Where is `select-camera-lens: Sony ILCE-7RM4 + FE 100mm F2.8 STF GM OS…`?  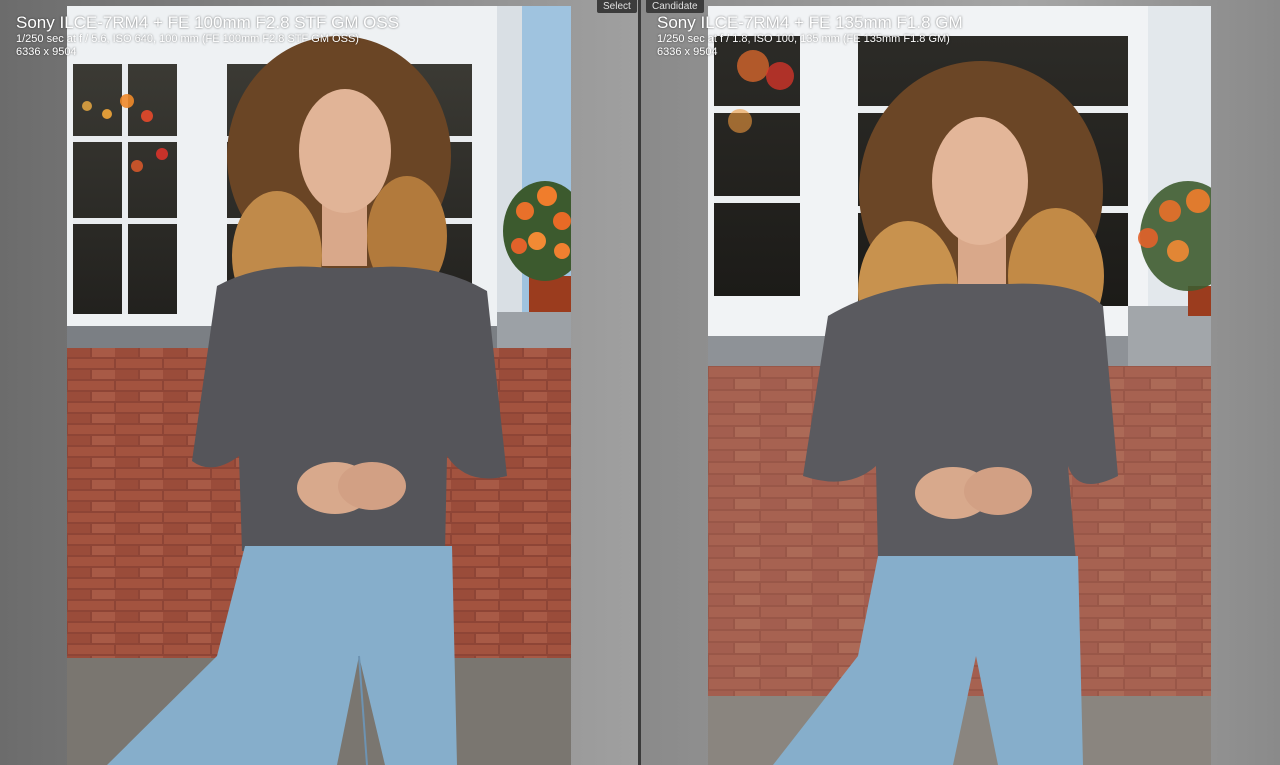 select-camera-lens: Sony ILCE-7RM4 + FE 100mm F2.8 STF GM OS… is located at coordinates (208, 22).